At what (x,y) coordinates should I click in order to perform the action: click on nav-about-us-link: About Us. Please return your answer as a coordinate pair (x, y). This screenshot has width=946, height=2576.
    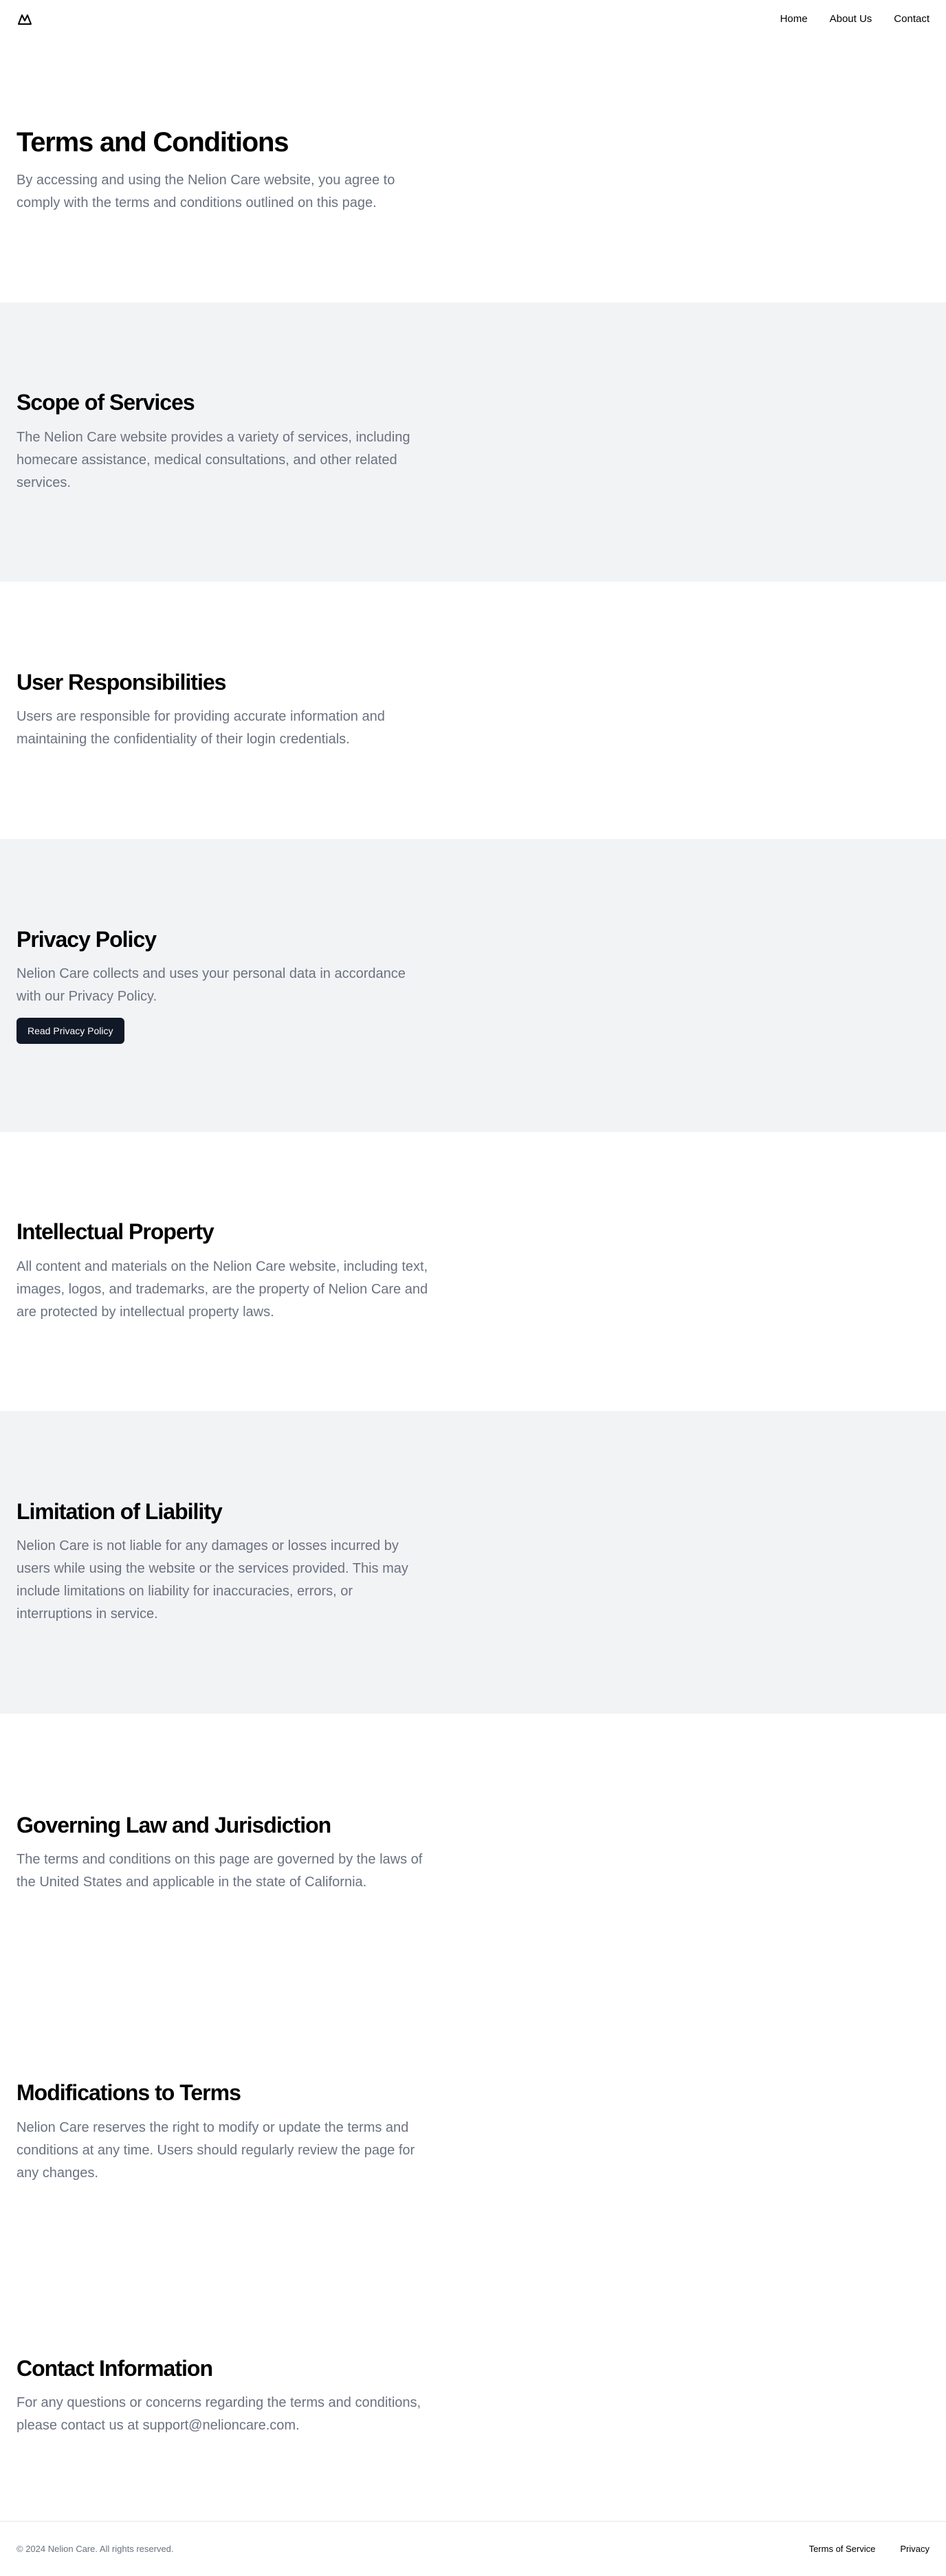
    Looking at the image, I should click on (851, 19).